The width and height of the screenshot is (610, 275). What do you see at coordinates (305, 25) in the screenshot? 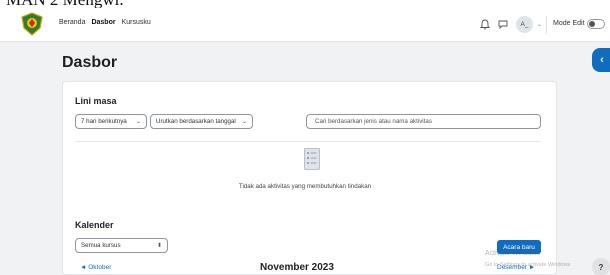
I see `top-navbar: Beranda Dasbor Kursusku A_ ⌄ Mode Edit` at bounding box center [305, 25].